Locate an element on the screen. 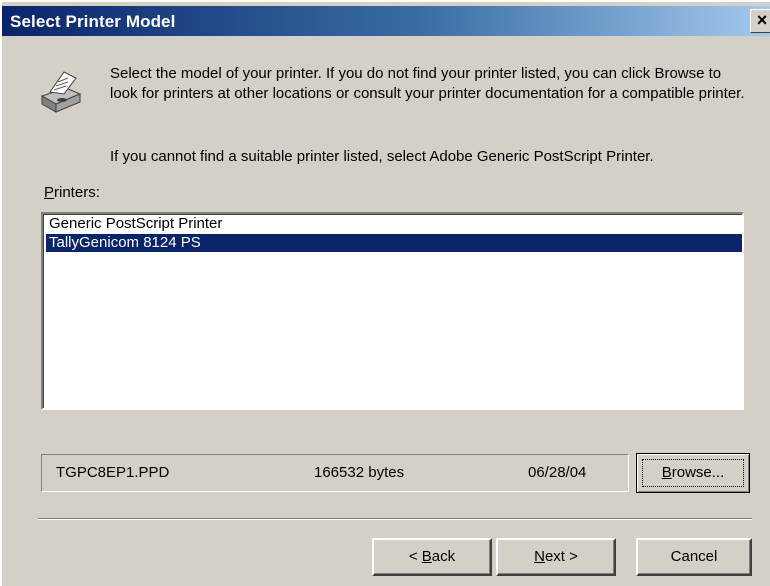 This screenshot has height=586, width=770. ppd-file-size: 166532 bytes is located at coordinates (359, 472).